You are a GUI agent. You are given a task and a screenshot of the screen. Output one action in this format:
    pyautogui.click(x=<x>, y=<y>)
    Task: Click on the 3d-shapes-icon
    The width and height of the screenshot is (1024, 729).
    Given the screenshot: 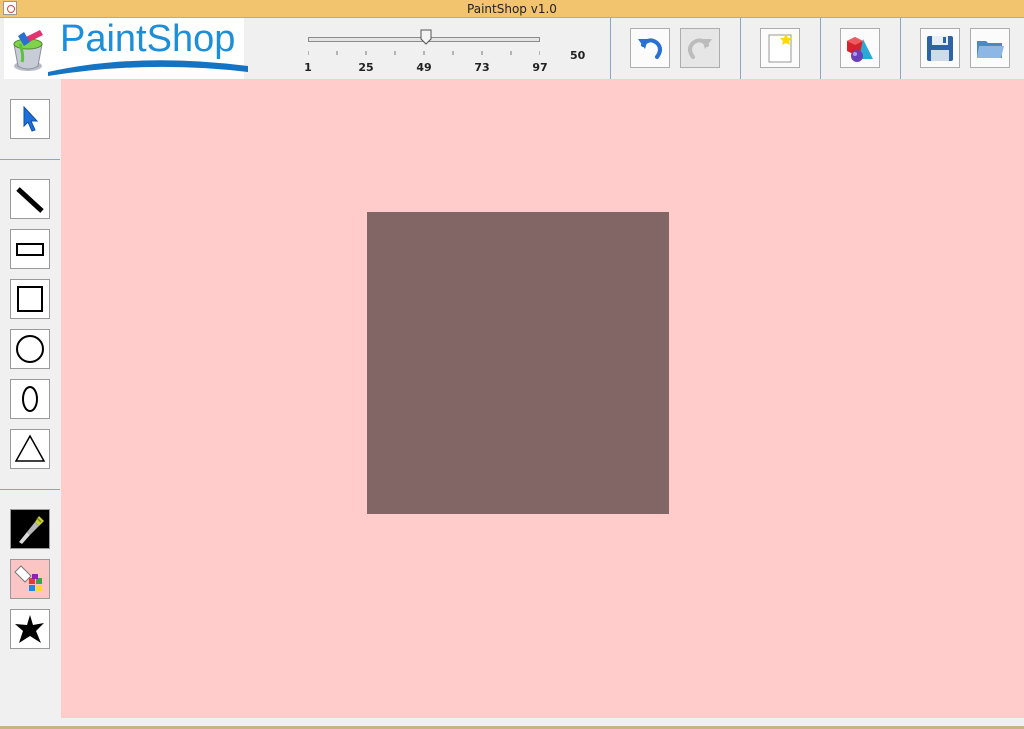 What is the action you would take?
    pyautogui.click(x=860, y=49)
    